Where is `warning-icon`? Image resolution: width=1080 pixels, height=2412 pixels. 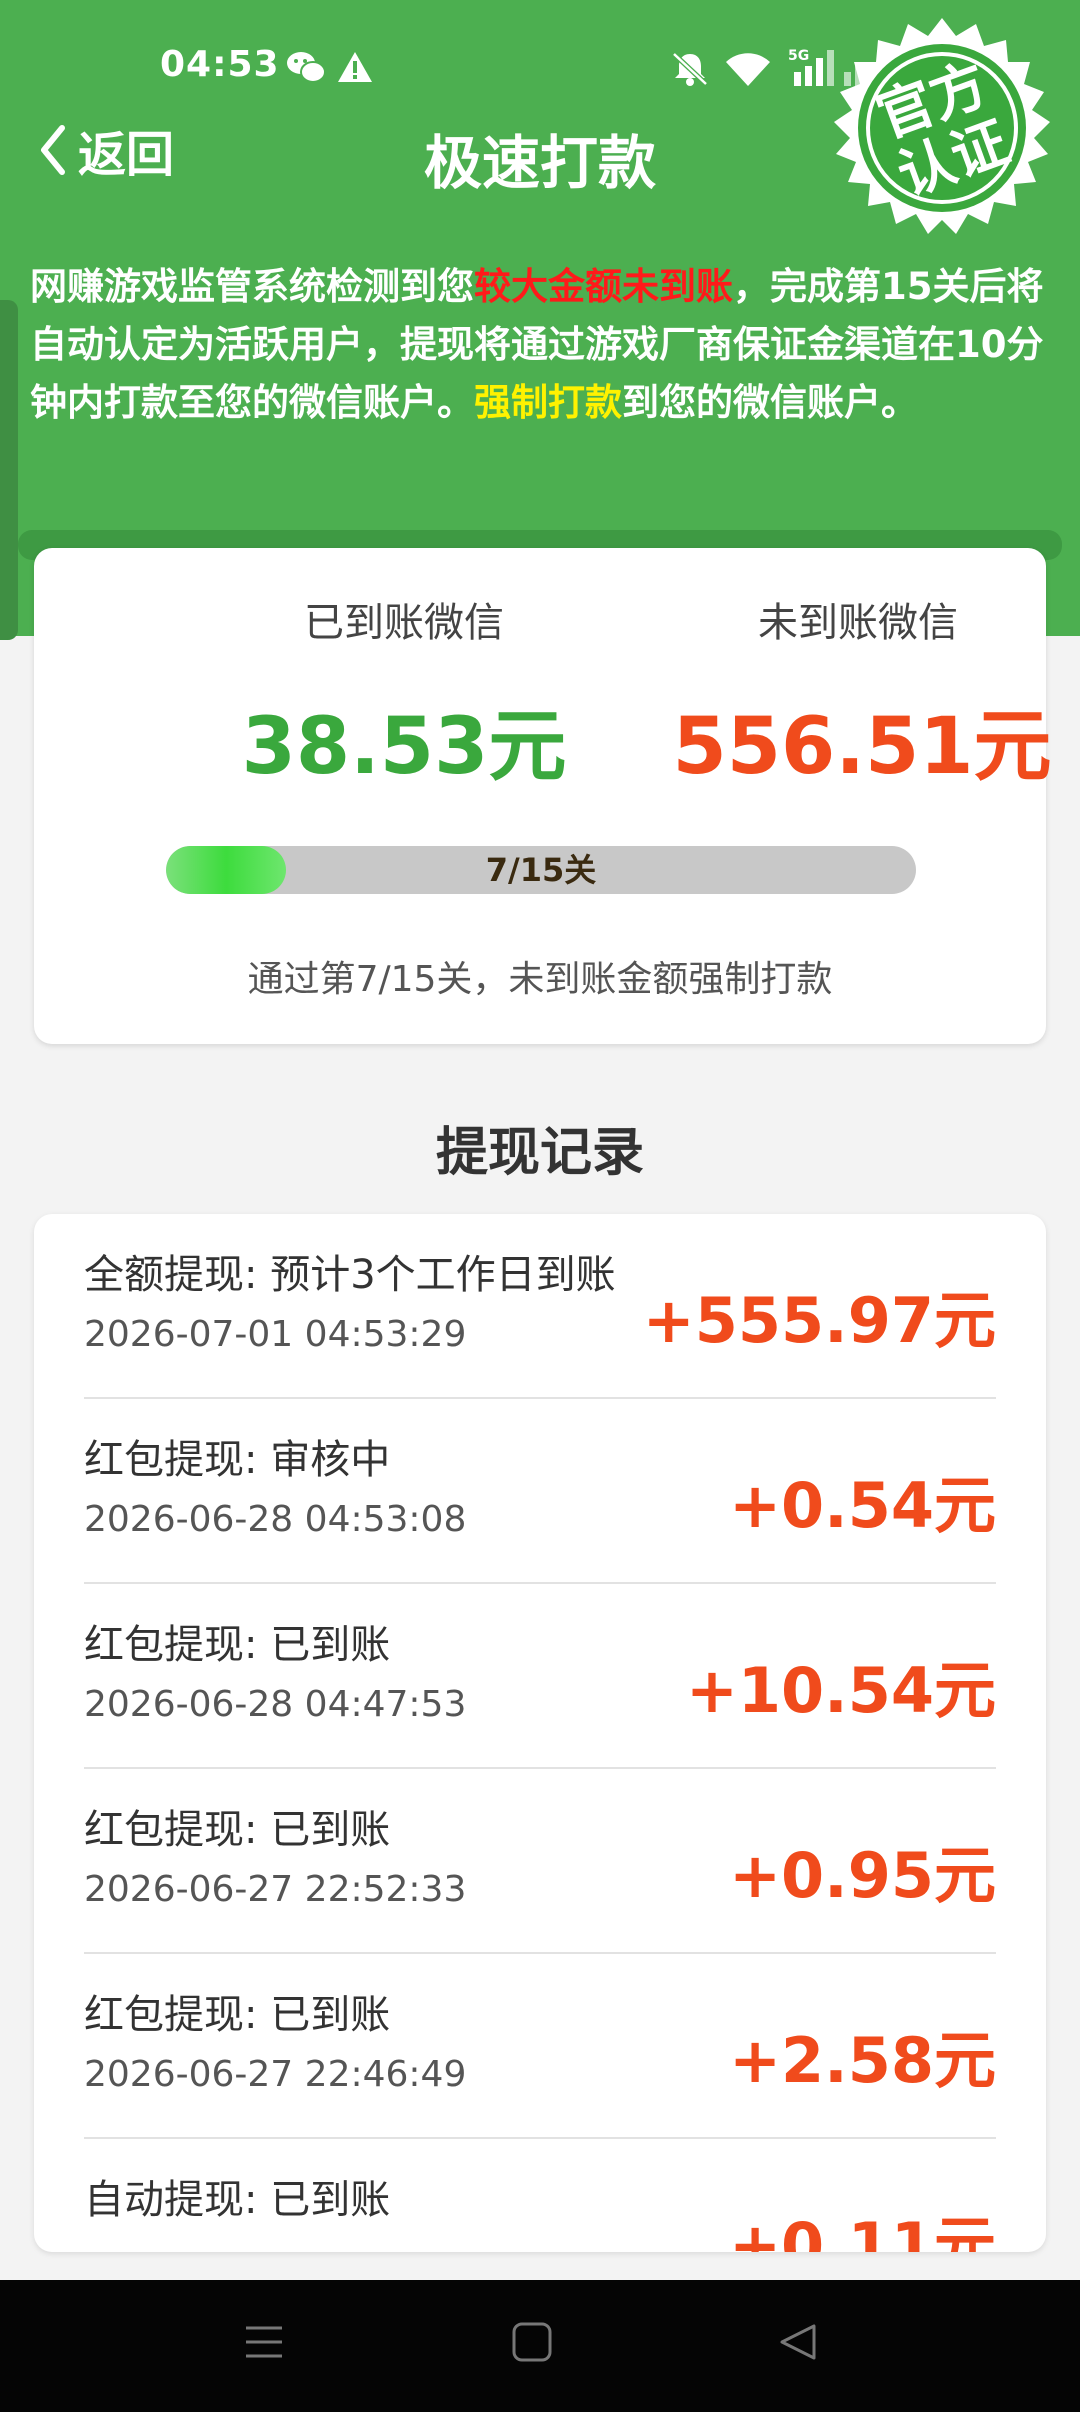
warning-icon is located at coordinates (355, 69).